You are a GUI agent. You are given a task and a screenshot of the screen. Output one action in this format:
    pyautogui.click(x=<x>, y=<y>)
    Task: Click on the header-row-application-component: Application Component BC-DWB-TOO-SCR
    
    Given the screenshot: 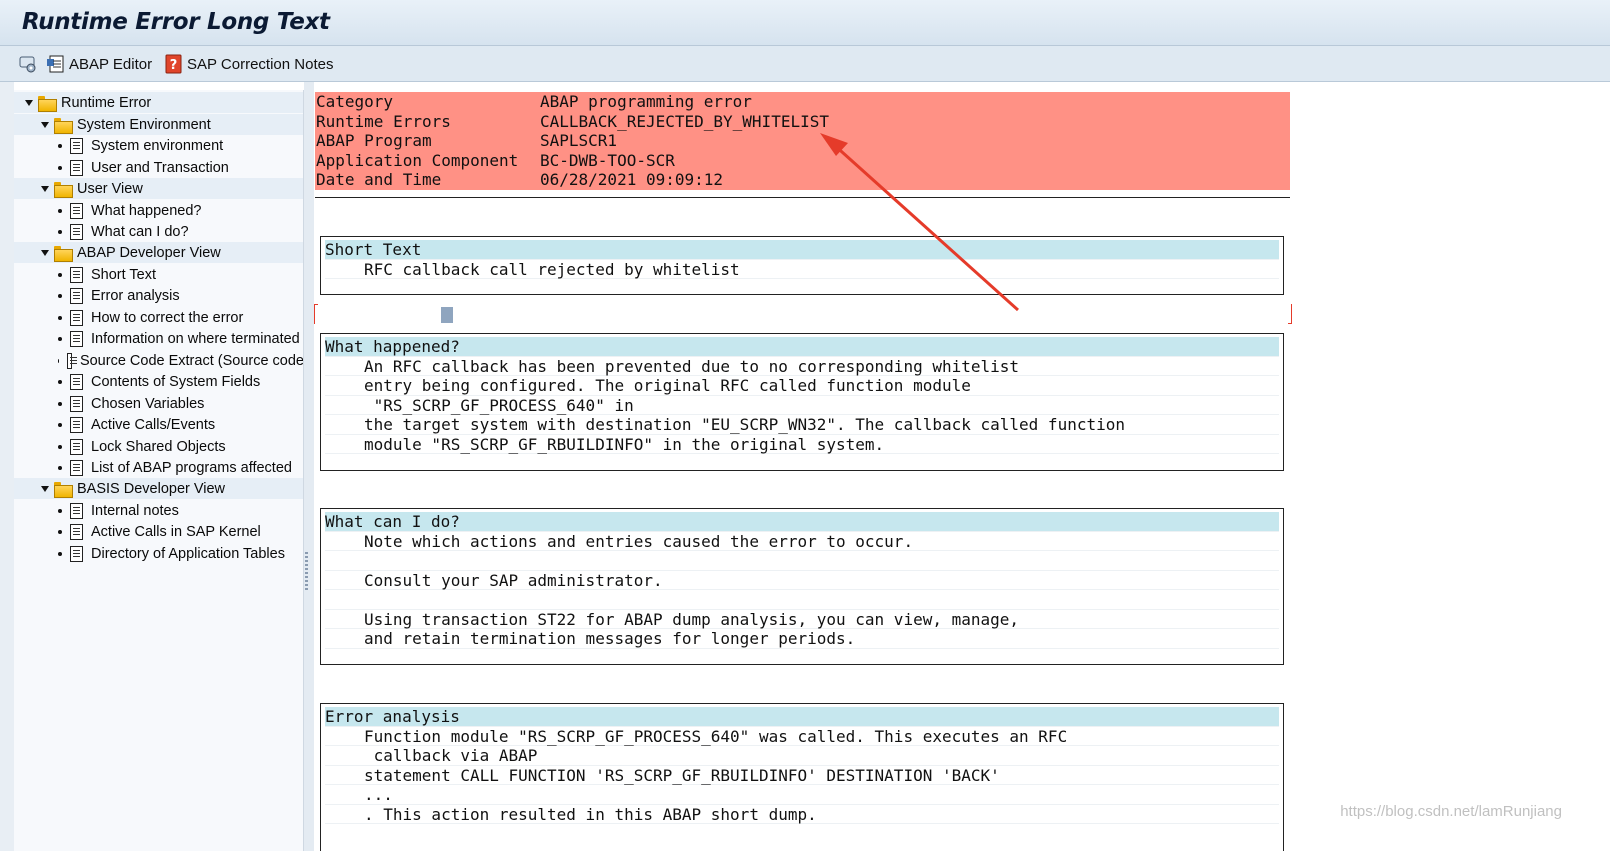 What is the action you would take?
    pyautogui.click(x=802, y=160)
    